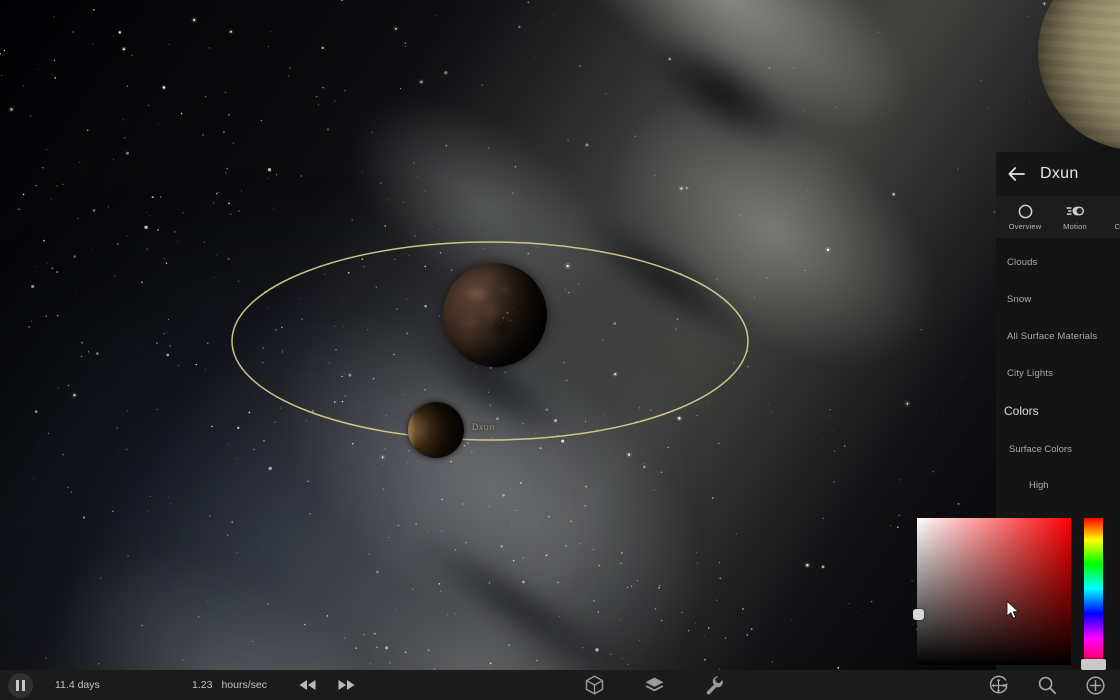 This screenshot has width=1120, height=700. What do you see at coordinates (1052, 336) in the screenshot?
I see `property-label: All Surface Materials` at bounding box center [1052, 336].